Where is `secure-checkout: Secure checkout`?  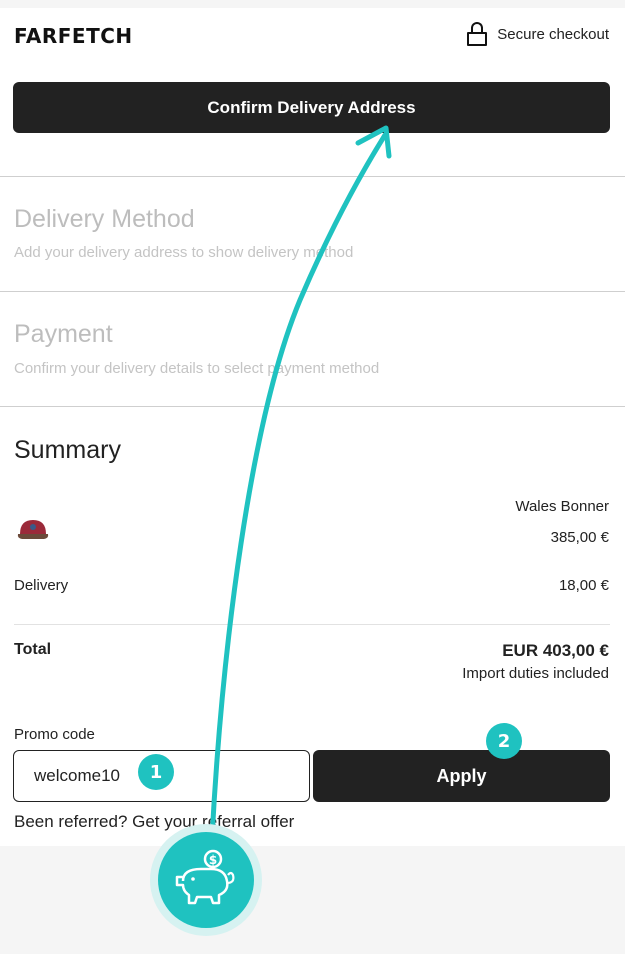
secure-checkout: Secure checkout is located at coordinates (538, 34).